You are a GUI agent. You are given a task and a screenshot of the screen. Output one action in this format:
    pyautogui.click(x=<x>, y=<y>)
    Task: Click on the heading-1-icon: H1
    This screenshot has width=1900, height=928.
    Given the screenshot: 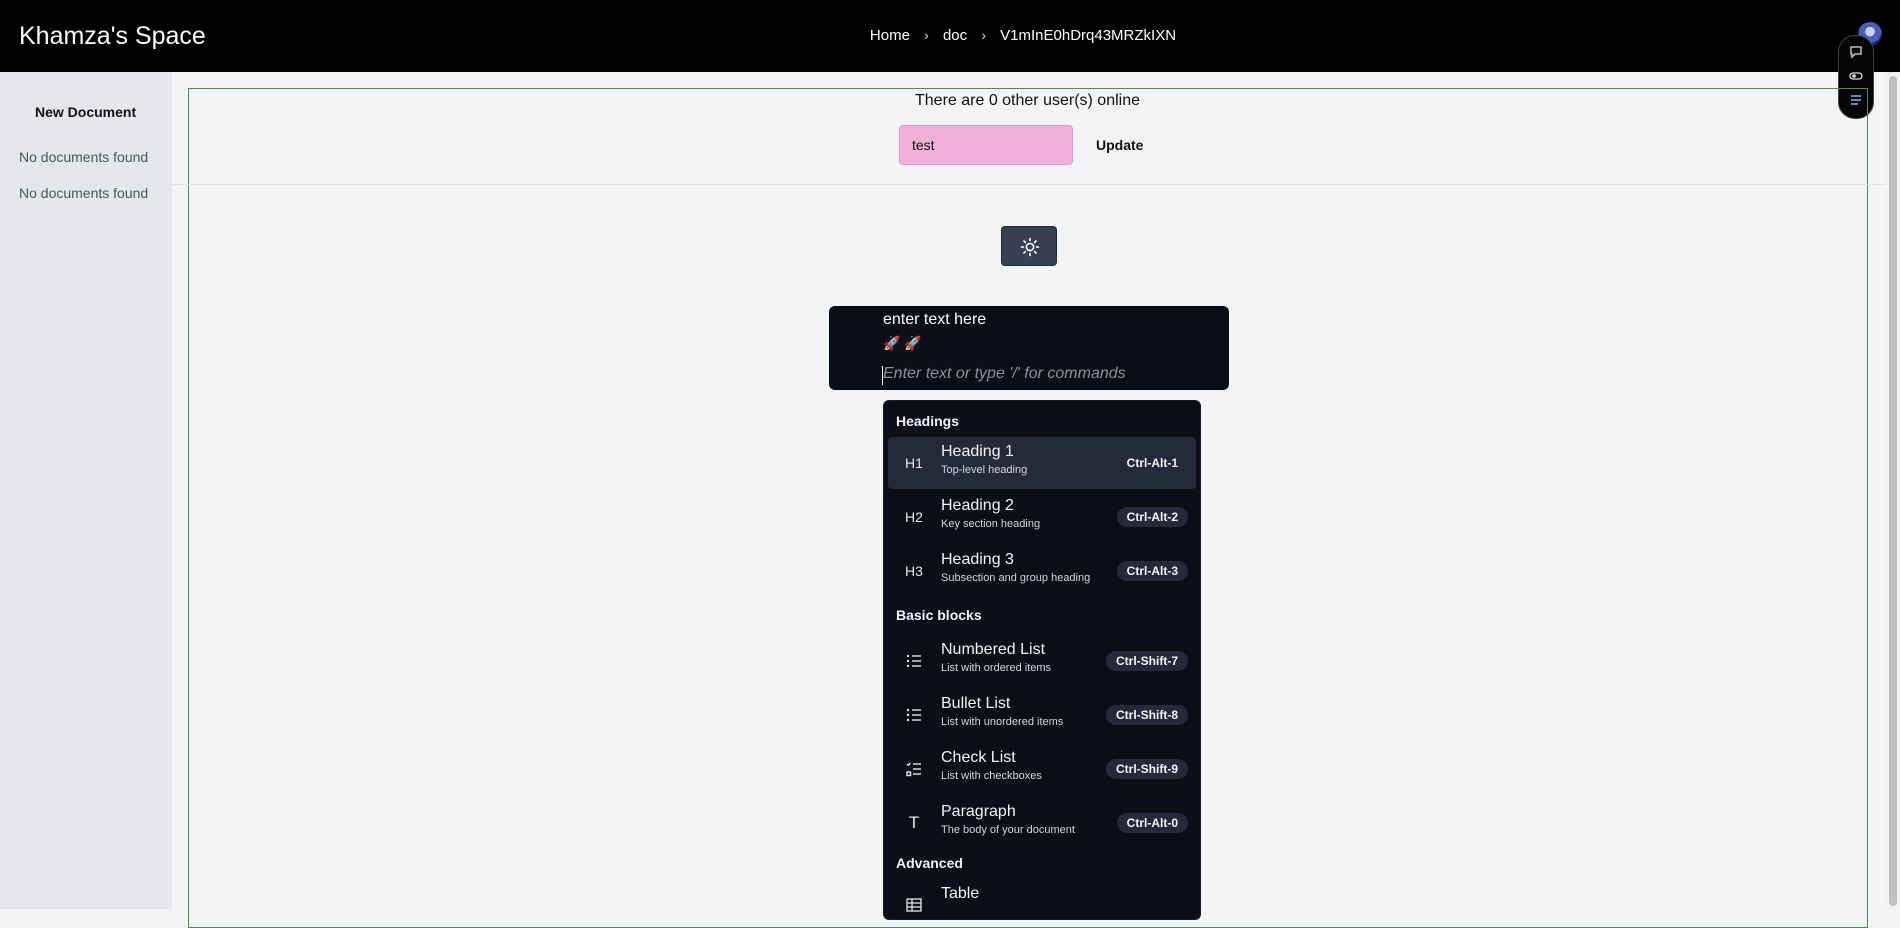 What is the action you would take?
    pyautogui.click(x=914, y=463)
    